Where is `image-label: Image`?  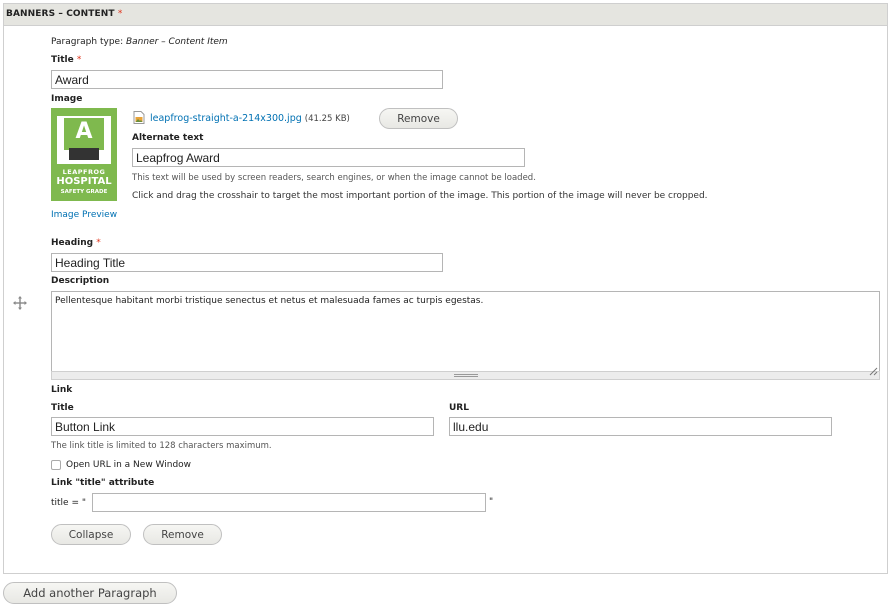 image-label: Image is located at coordinates (67, 99).